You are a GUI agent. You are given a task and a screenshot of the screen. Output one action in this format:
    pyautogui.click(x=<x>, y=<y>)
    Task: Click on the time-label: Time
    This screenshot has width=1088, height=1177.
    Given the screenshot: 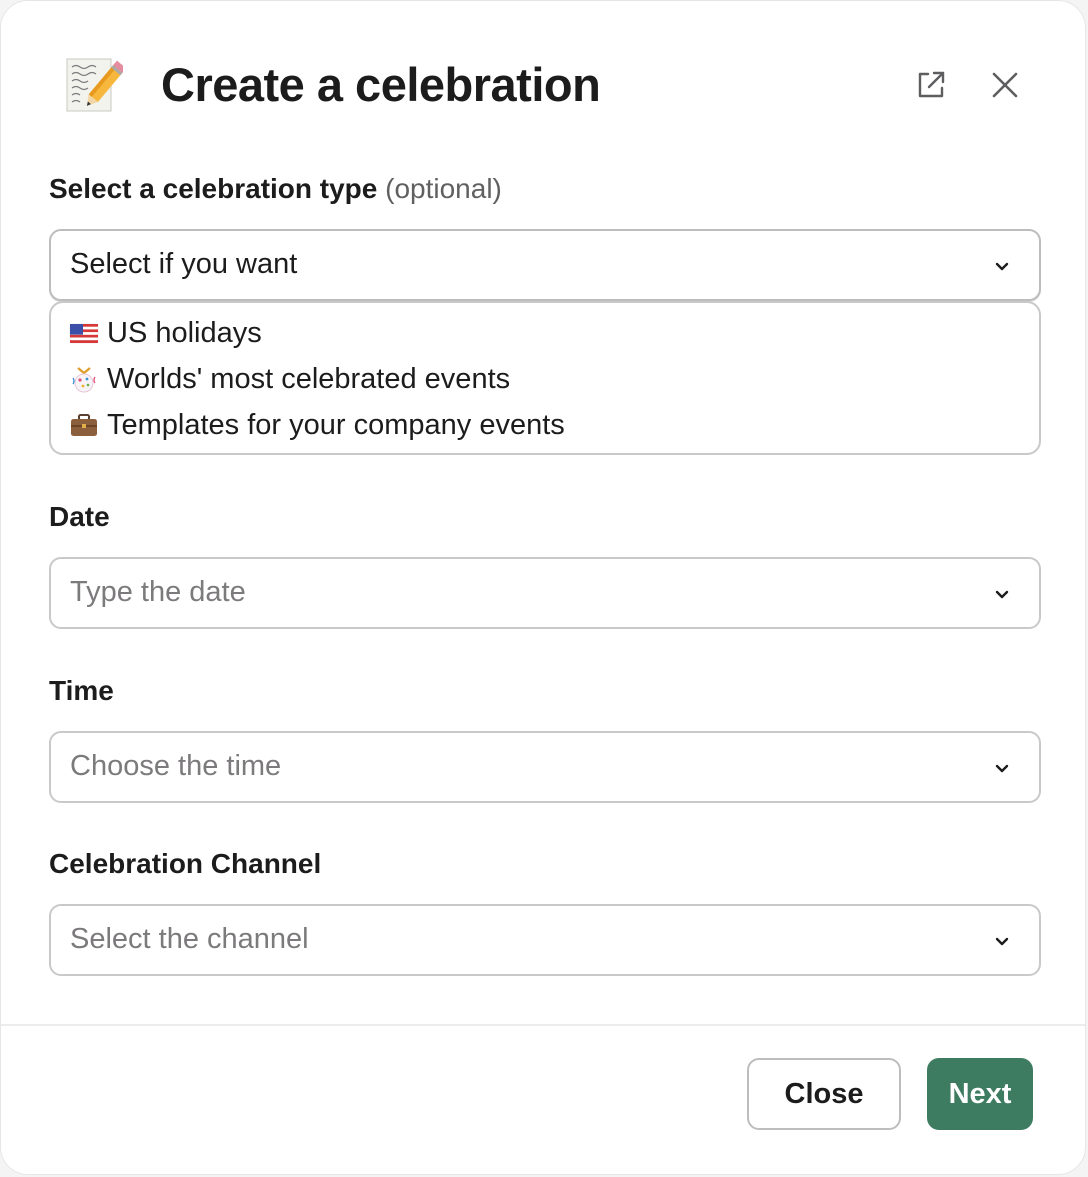 What is the action you would take?
    pyautogui.click(x=81, y=690)
    